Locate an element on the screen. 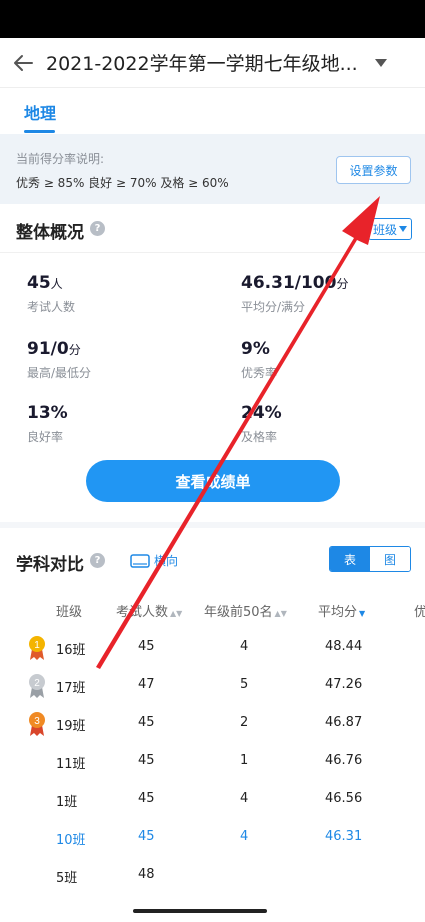 The width and height of the screenshot is (425, 922). bronze-medal-icon: 3 is located at coordinates (37, 724).